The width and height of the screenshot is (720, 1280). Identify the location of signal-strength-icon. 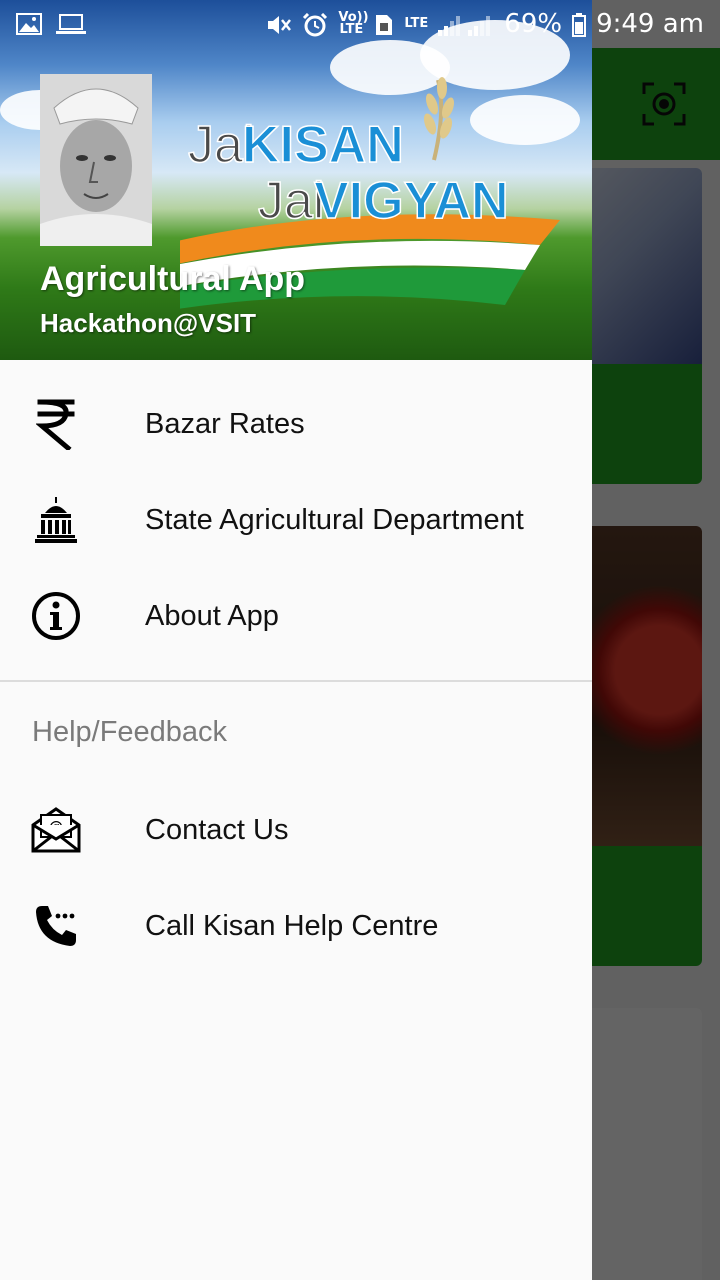
(466, 24).